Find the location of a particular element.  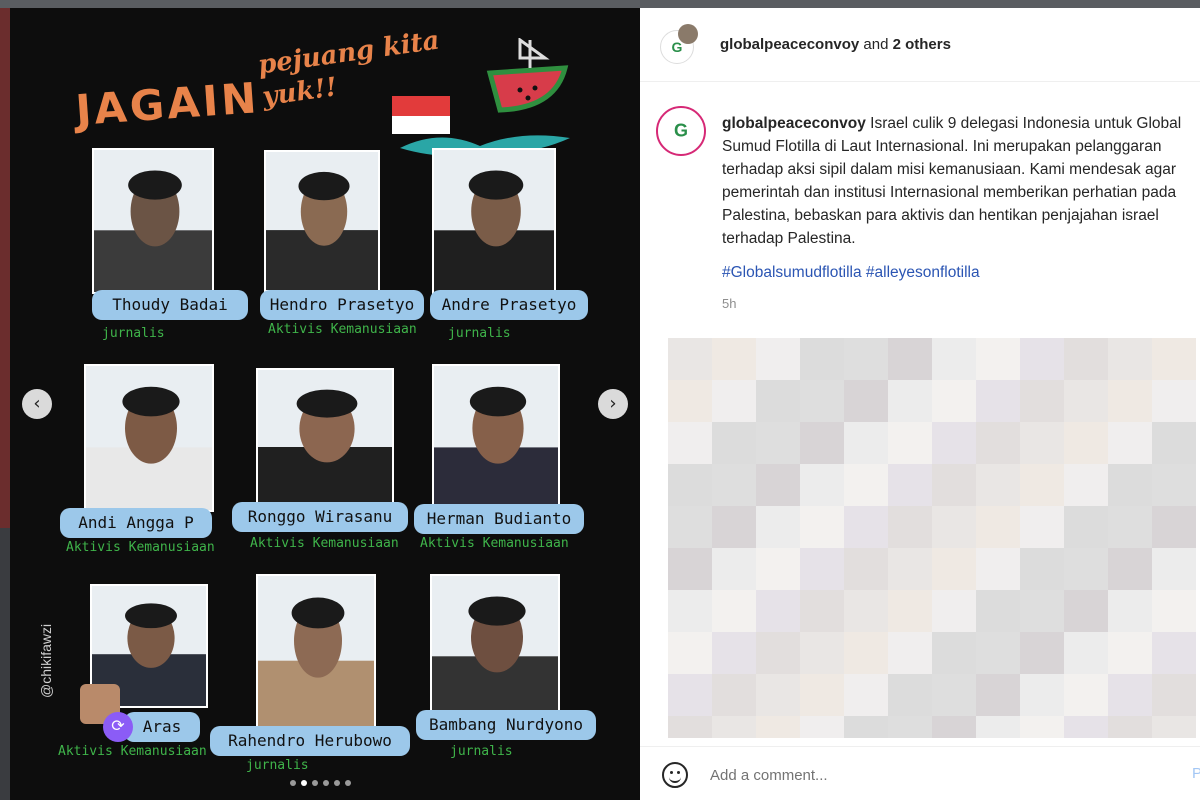

graphic-watermark: @chikifawzi is located at coordinates (46, 660).